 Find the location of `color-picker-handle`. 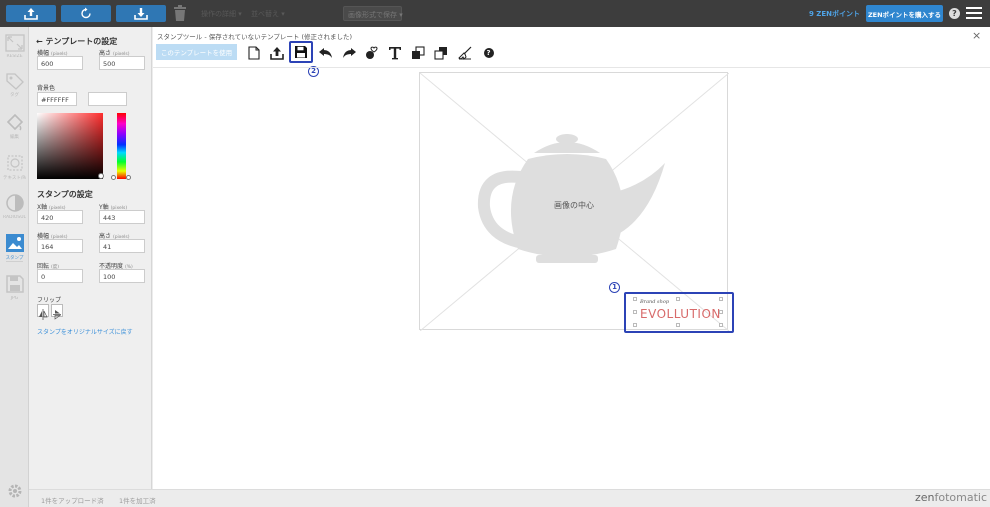

color-picker-handle is located at coordinates (101, 176).